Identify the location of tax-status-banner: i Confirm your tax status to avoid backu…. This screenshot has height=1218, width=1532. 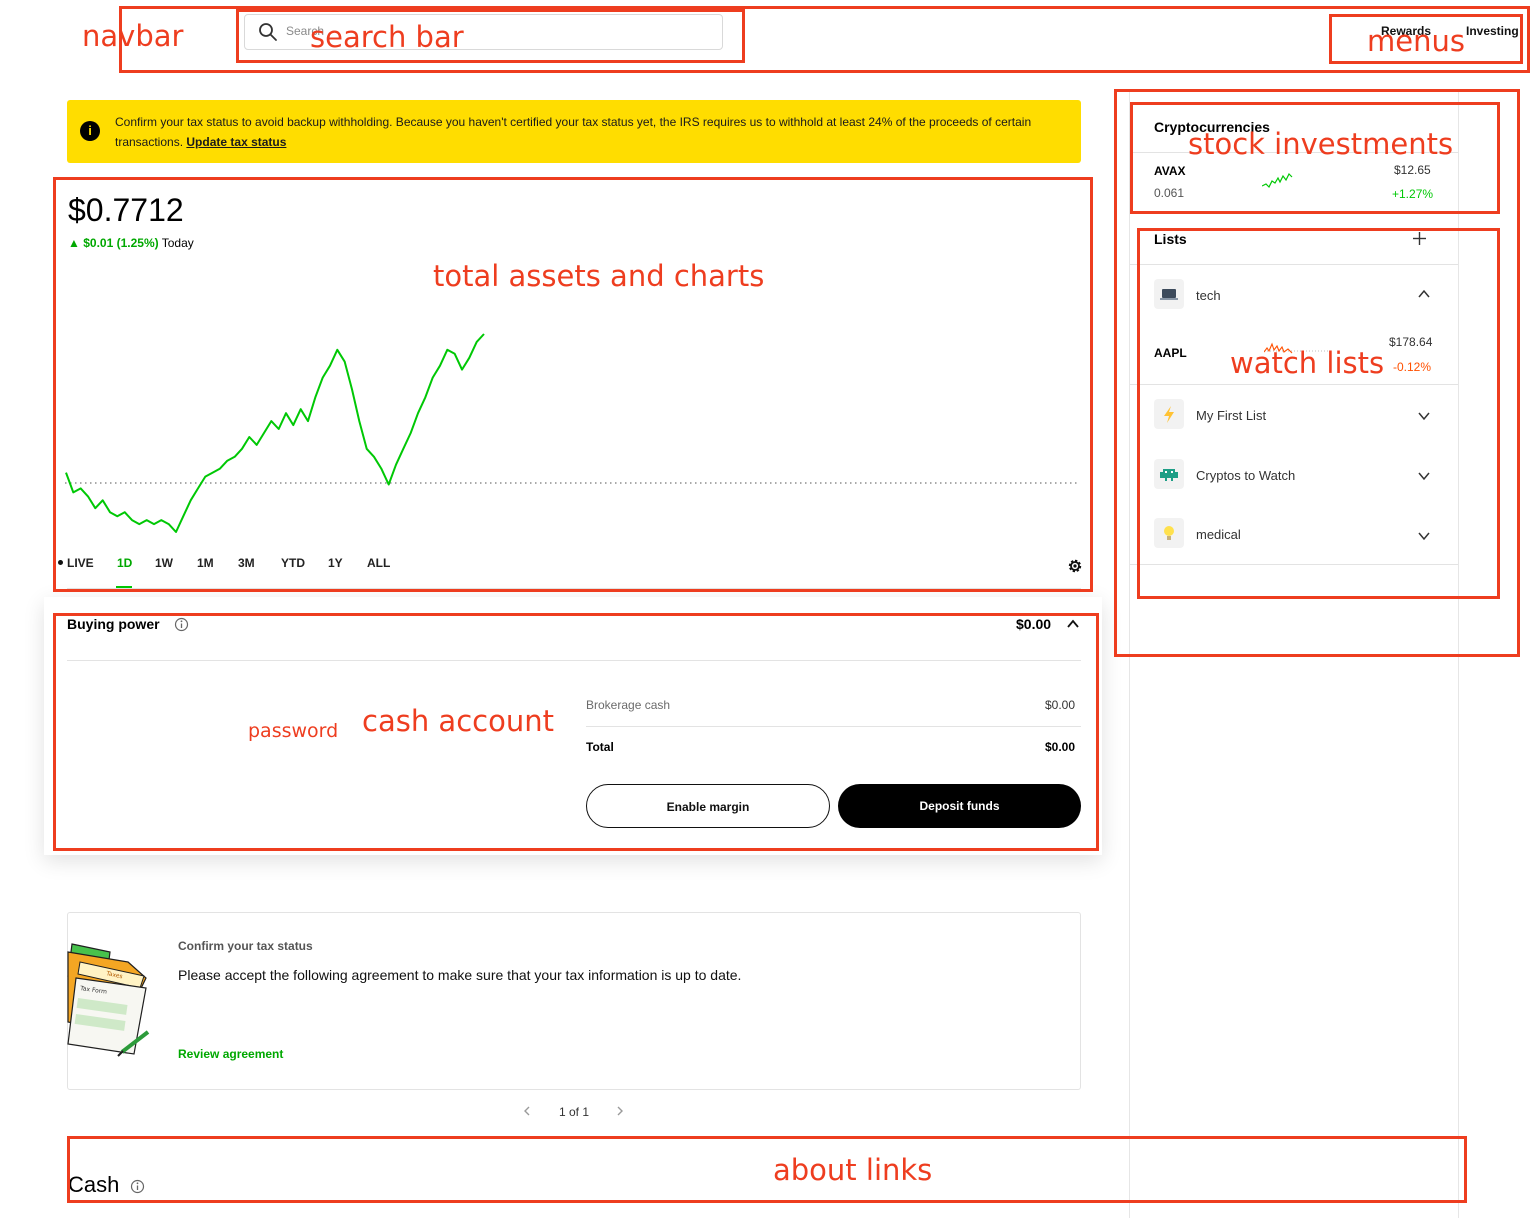
(574, 131).